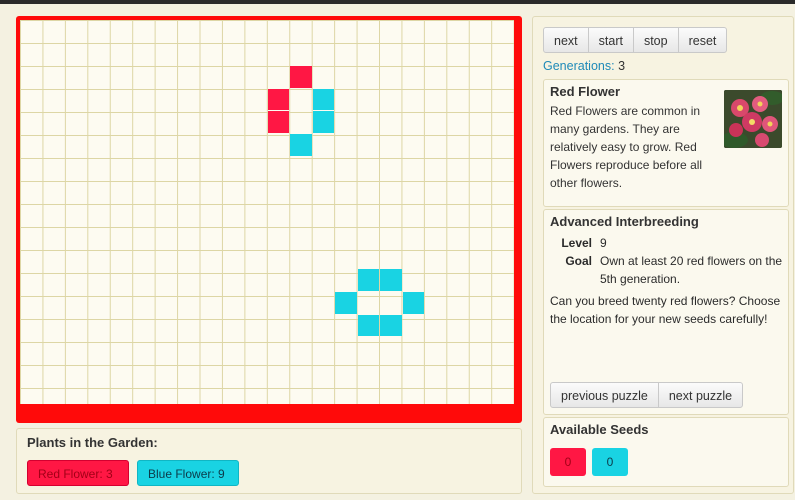 The width and height of the screenshot is (795, 500). Describe the element at coordinates (599, 429) in the screenshot. I see `seeds-title: Available Seeds` at that location.